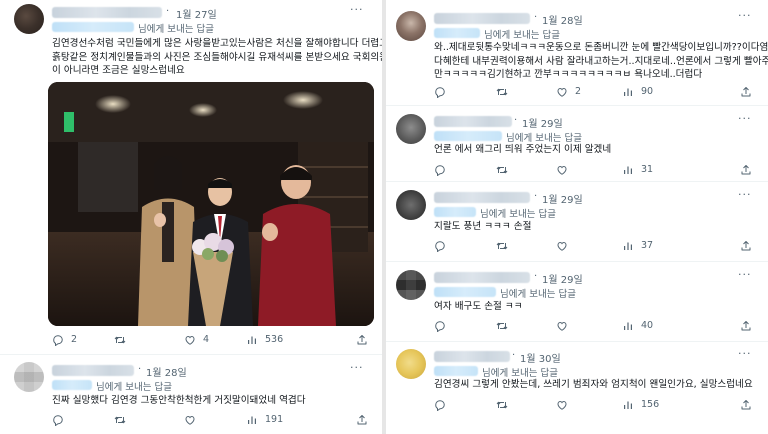 The width and height of the screenshot is (768, 434). I want to click on reply-button: 2, so click(64, 340).